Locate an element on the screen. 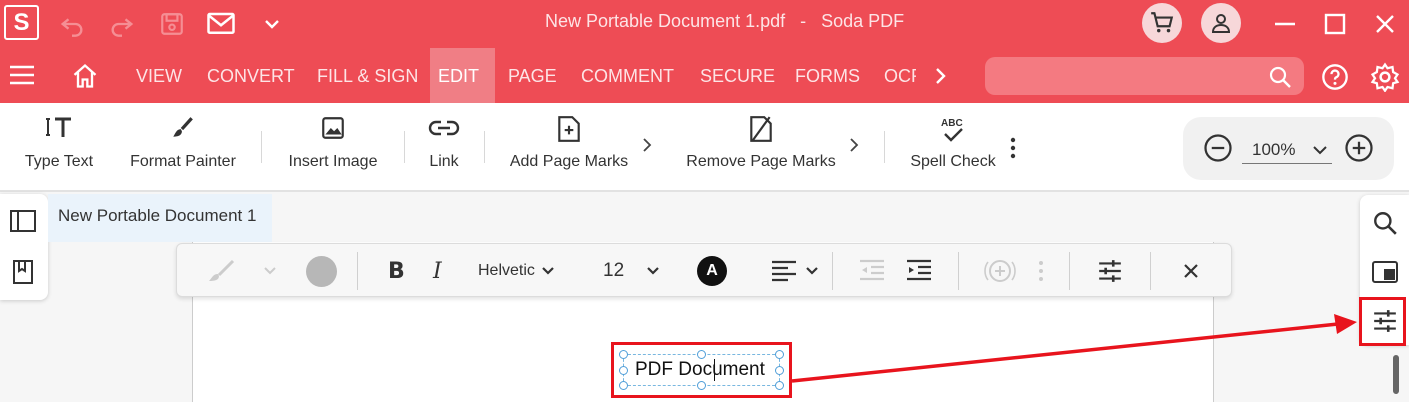 This screenshot has width=1409, height=402. font-color-button: A is located at coordinates (712, 271).